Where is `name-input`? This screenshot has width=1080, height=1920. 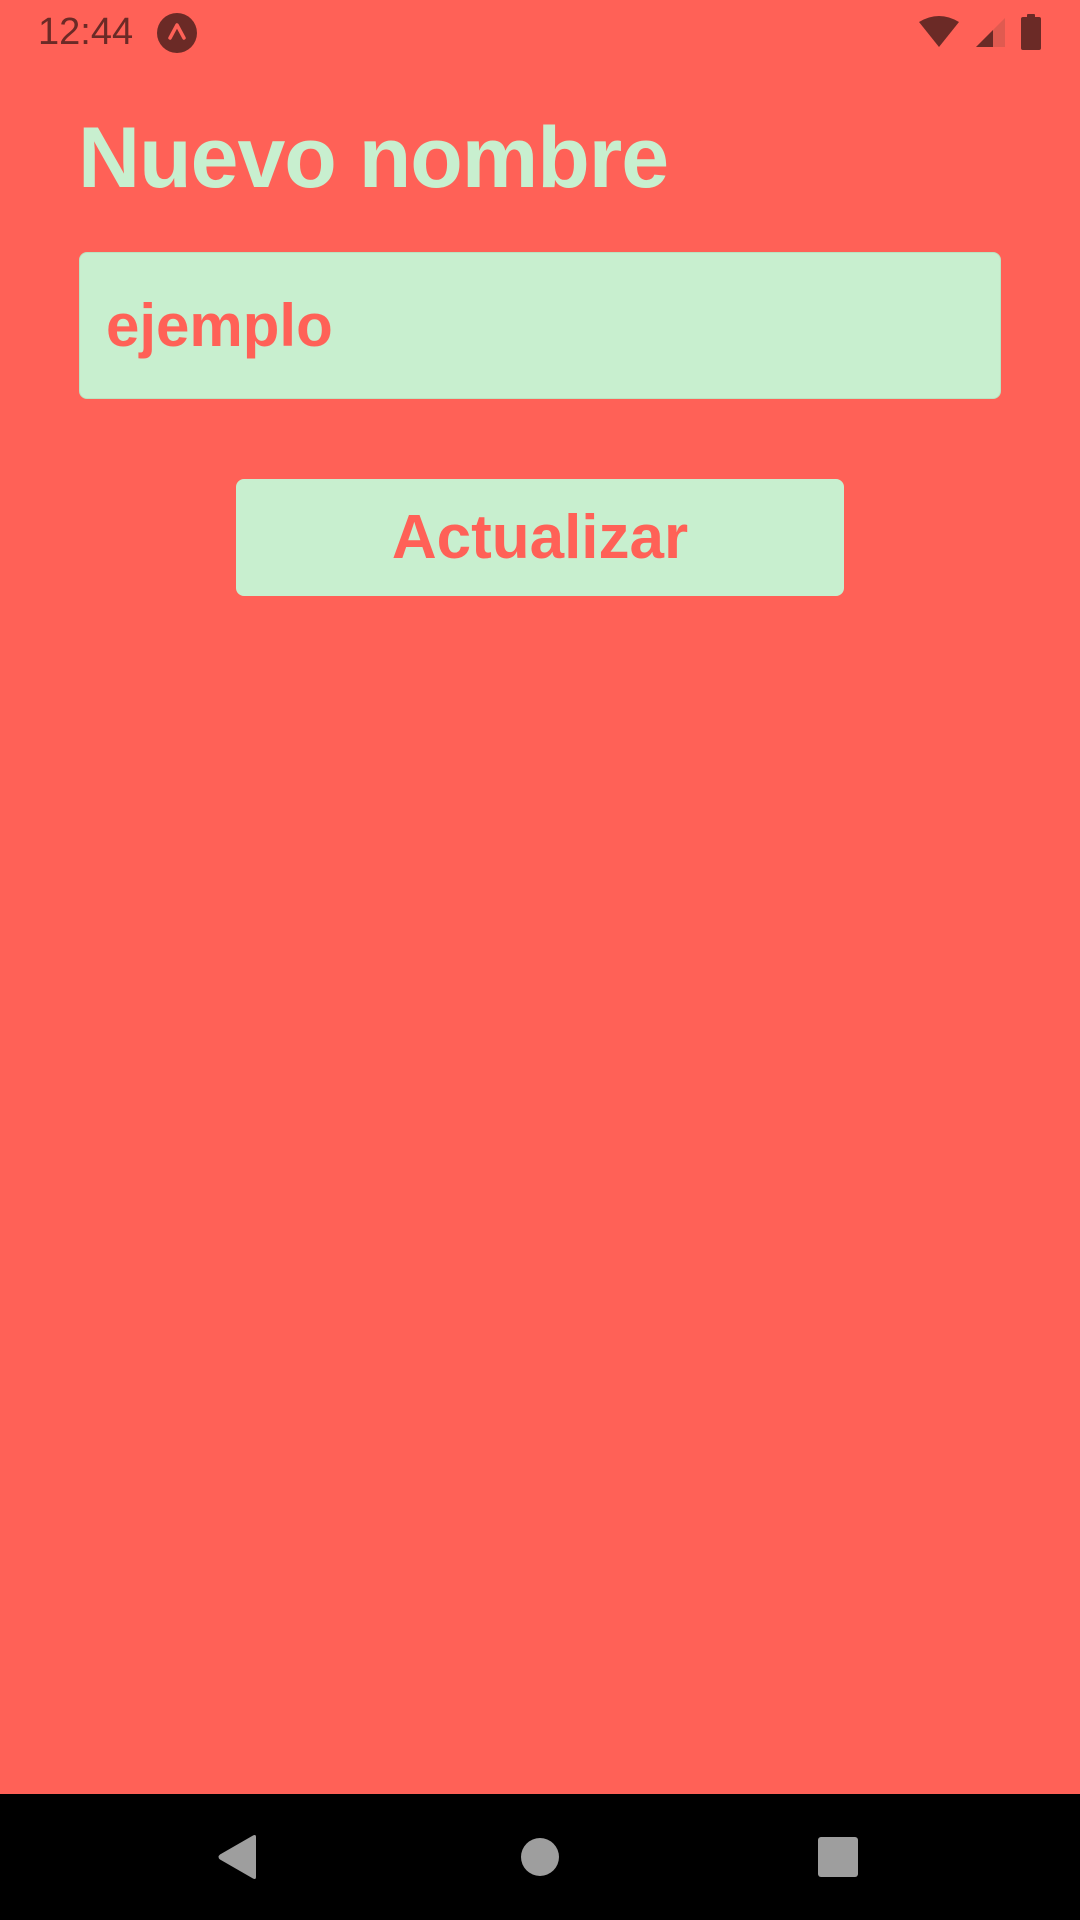 name-input is located at coordinates (540, 325).